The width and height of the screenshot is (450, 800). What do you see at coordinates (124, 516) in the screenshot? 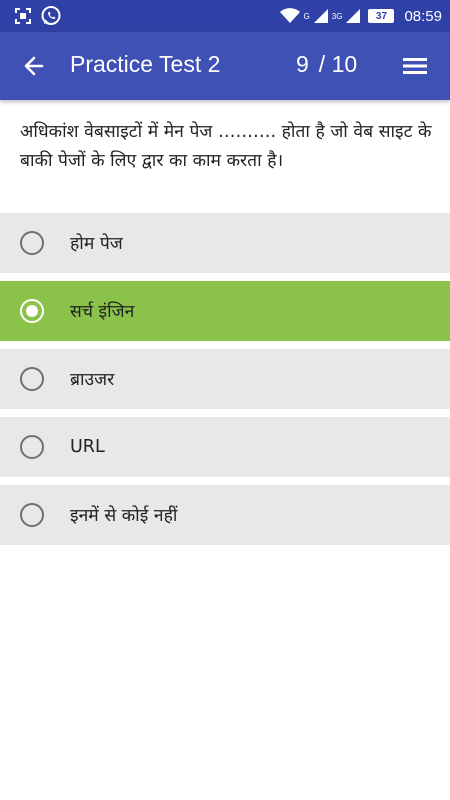
I see `option-label: इनमें से कोई नहीं` at bounding box center [124, 516].